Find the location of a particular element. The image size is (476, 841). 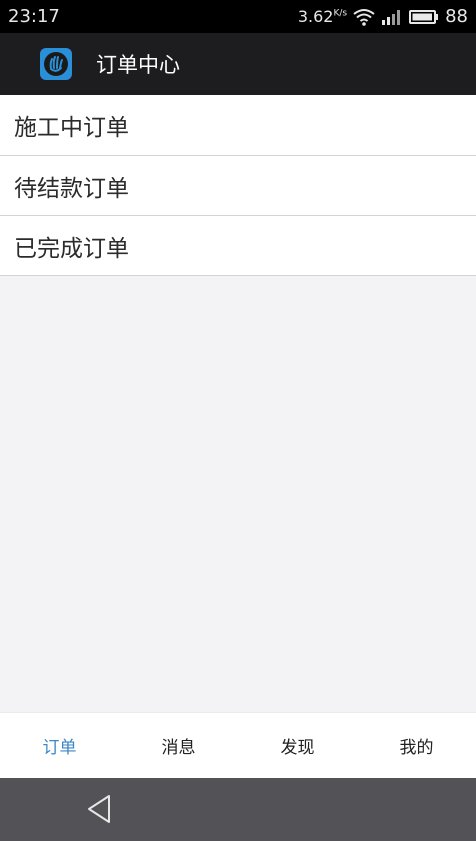

tab-orders: 订单 is located at coordinates (59, 745).